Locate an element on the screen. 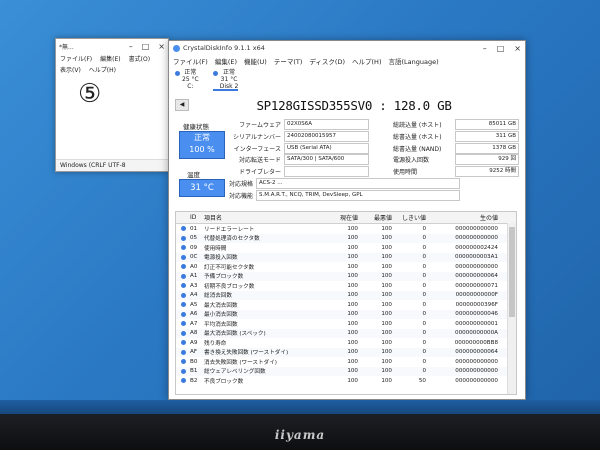 This screenshot has height=450, width=600. col-name: 項目名 is located at coordinates (264, 217).